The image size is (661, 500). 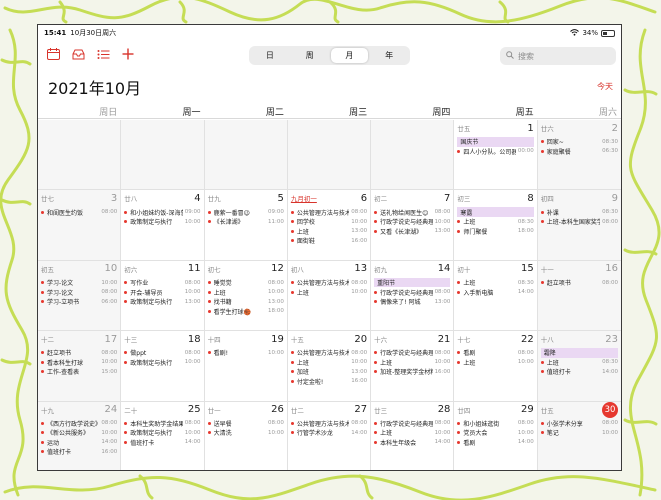 I want to click on day-cell: 初八 13 公共管理方法与技术 08:00 上班 10:00, so click(x=329, y=296).